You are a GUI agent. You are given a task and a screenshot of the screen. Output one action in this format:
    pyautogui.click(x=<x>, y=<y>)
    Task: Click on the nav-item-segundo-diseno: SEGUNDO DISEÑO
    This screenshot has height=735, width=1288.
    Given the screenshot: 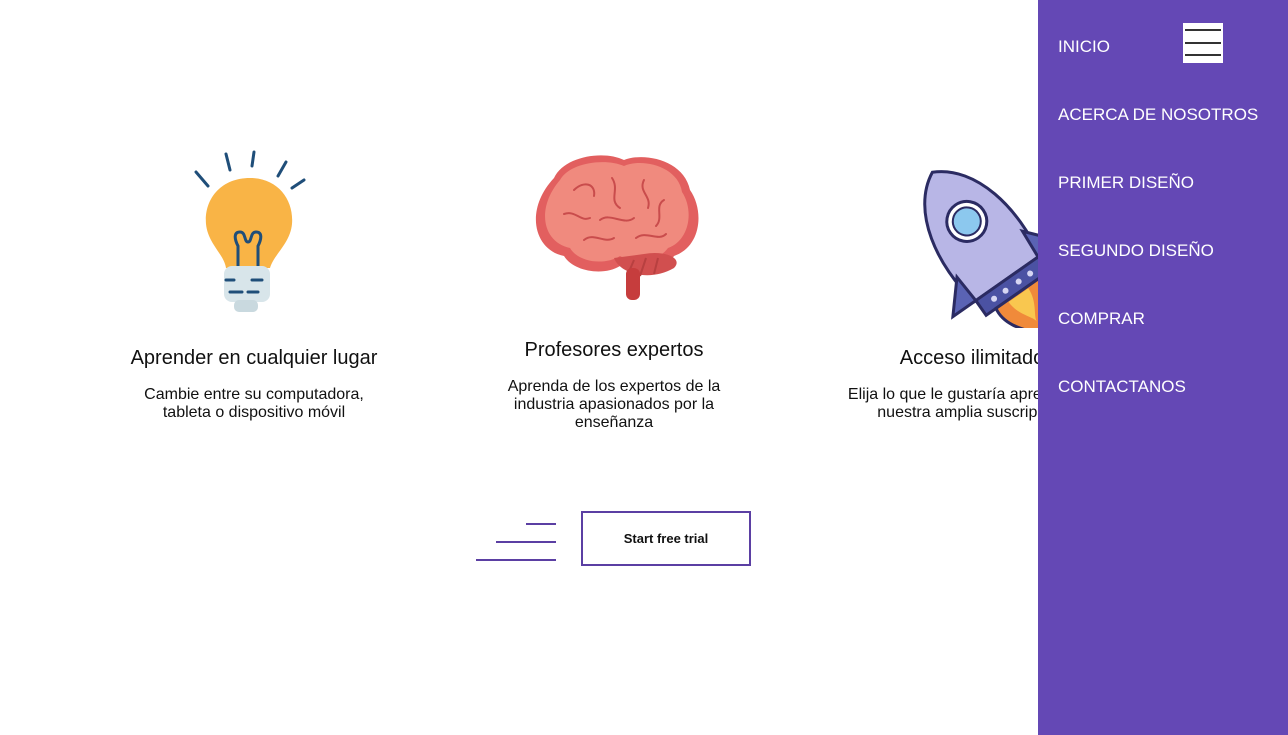 What is the action you would take?
    pyautogui.click(x=1136, y=251)
    